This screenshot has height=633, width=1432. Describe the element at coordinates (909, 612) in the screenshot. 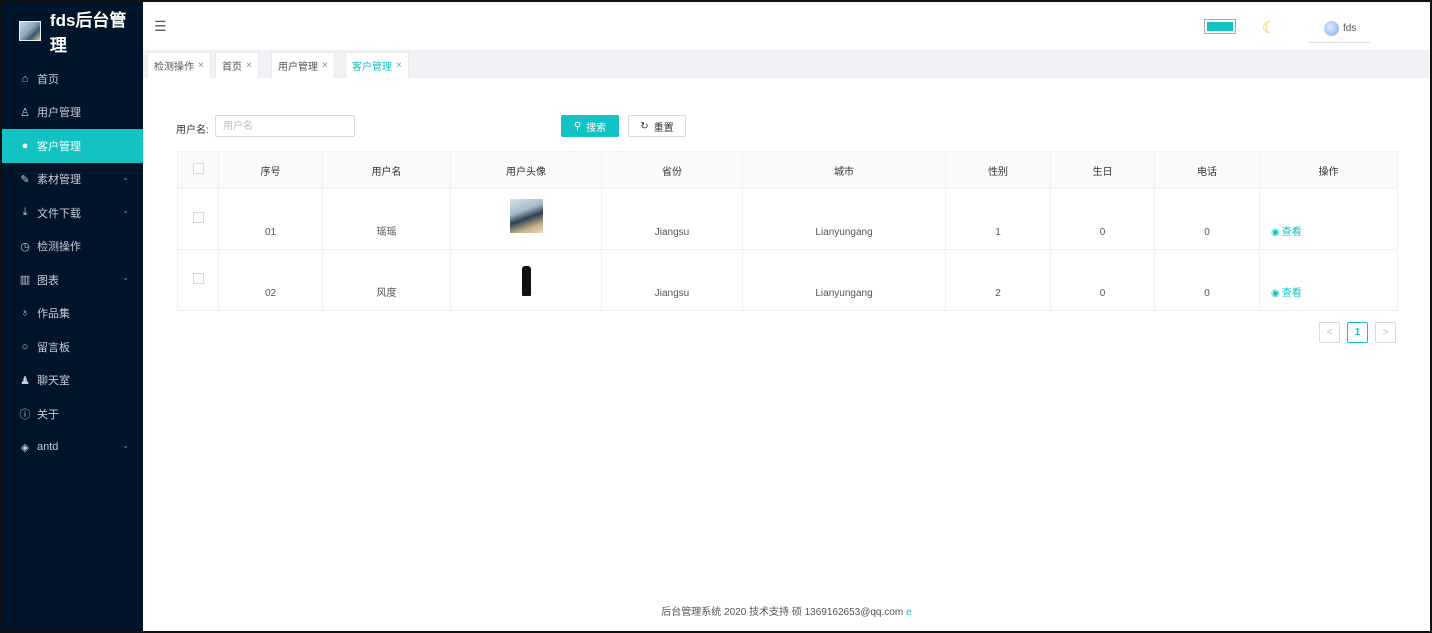

I see `ie-icon: e` at that location.